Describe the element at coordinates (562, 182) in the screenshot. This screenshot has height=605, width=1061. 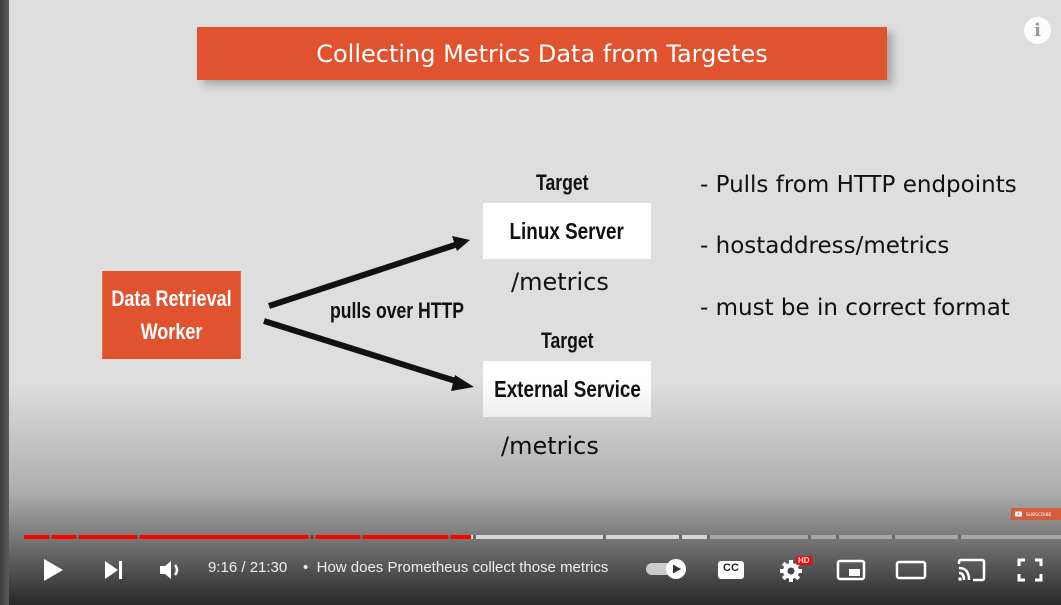
I see `target-label-1: Target` at that location.